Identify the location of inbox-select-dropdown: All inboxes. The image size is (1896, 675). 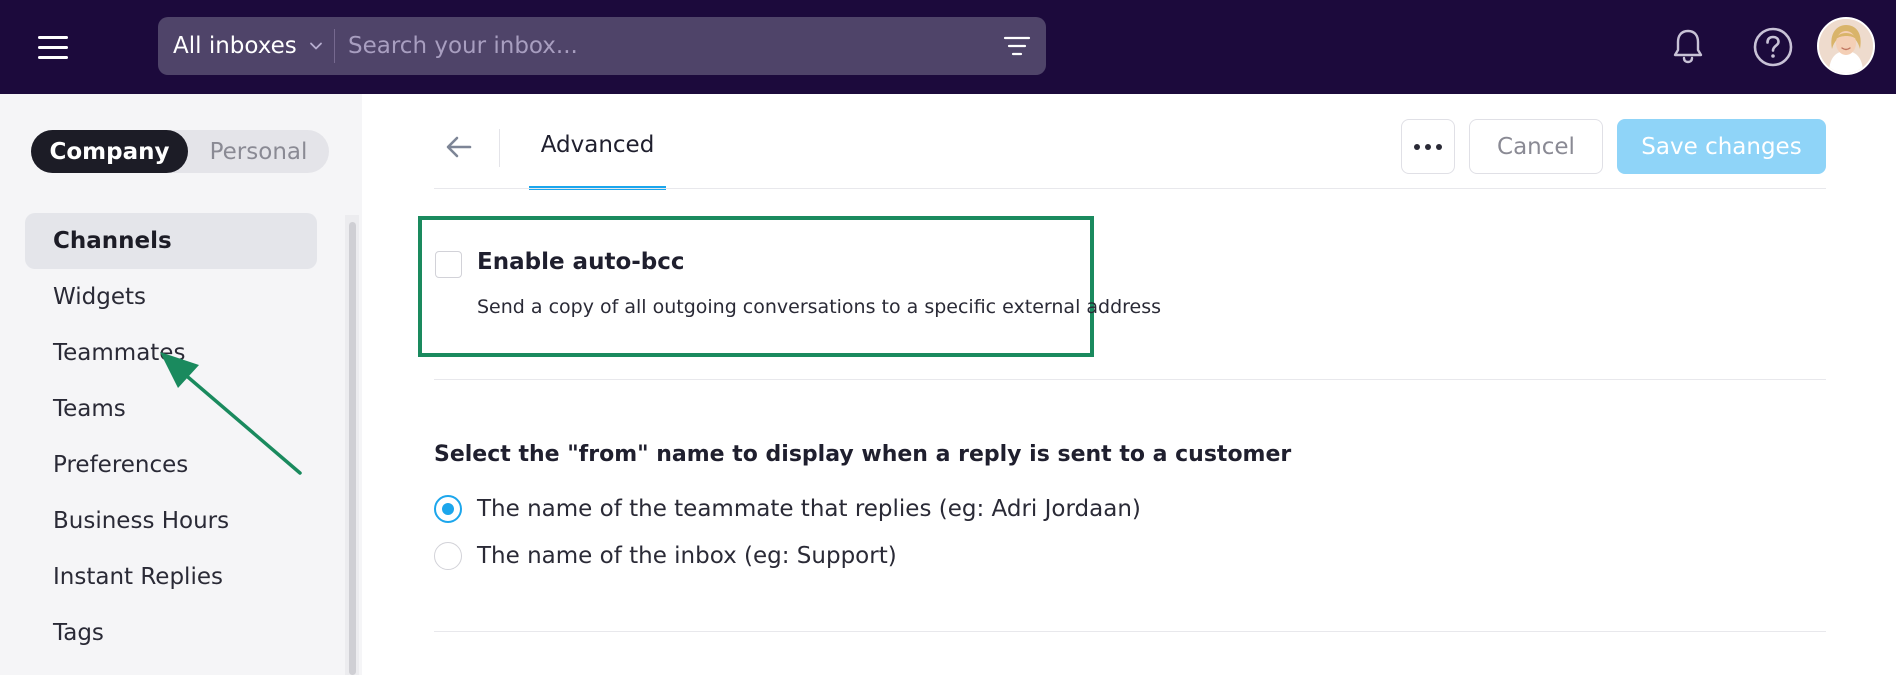
(246, 46).